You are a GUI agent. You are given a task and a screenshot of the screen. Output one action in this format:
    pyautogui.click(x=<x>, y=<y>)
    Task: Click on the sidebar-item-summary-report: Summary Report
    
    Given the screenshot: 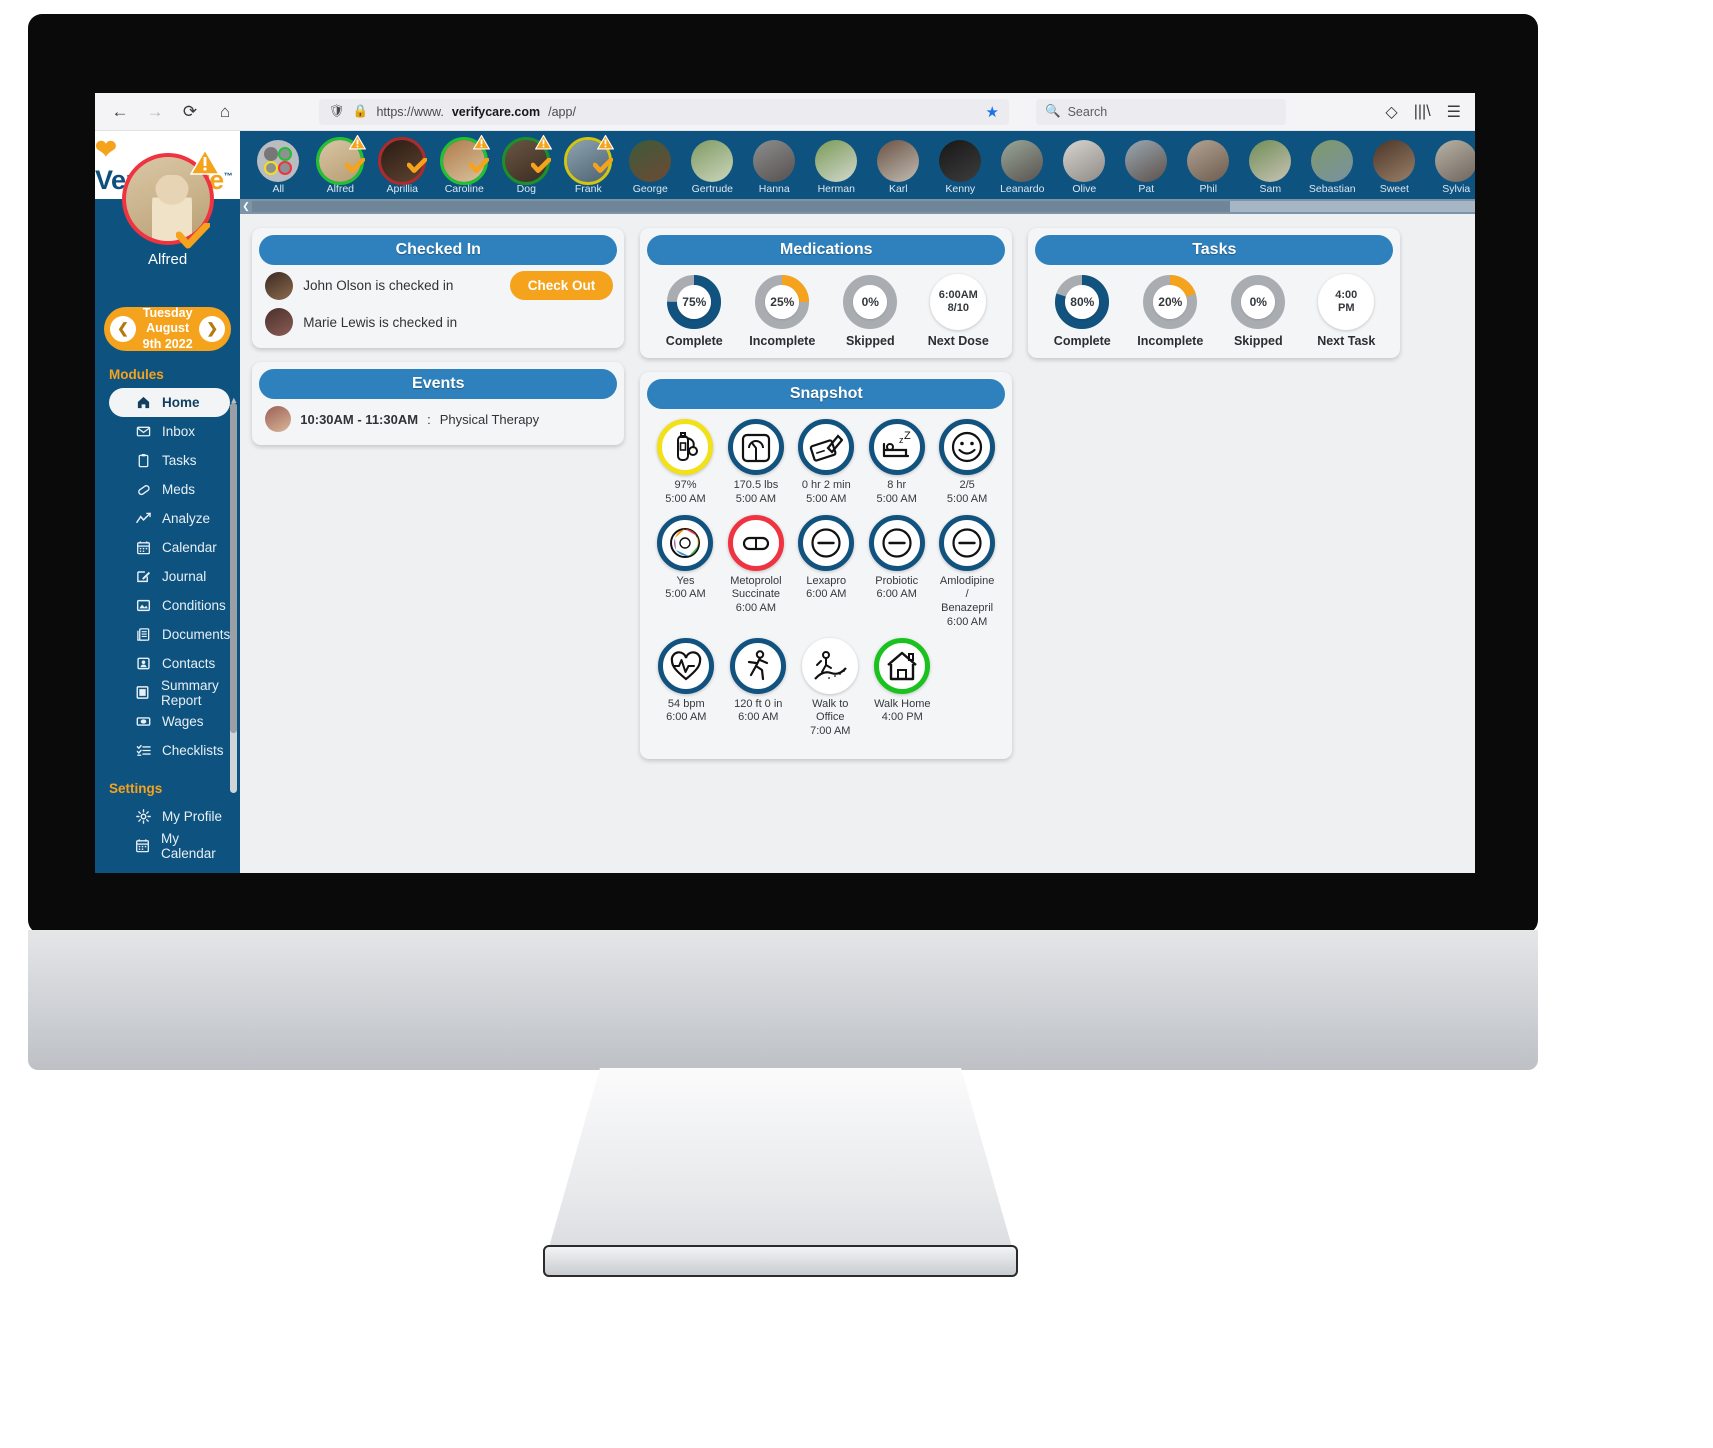 What is the action you would take?
    pyautogui.click(x=169, y=693)
    